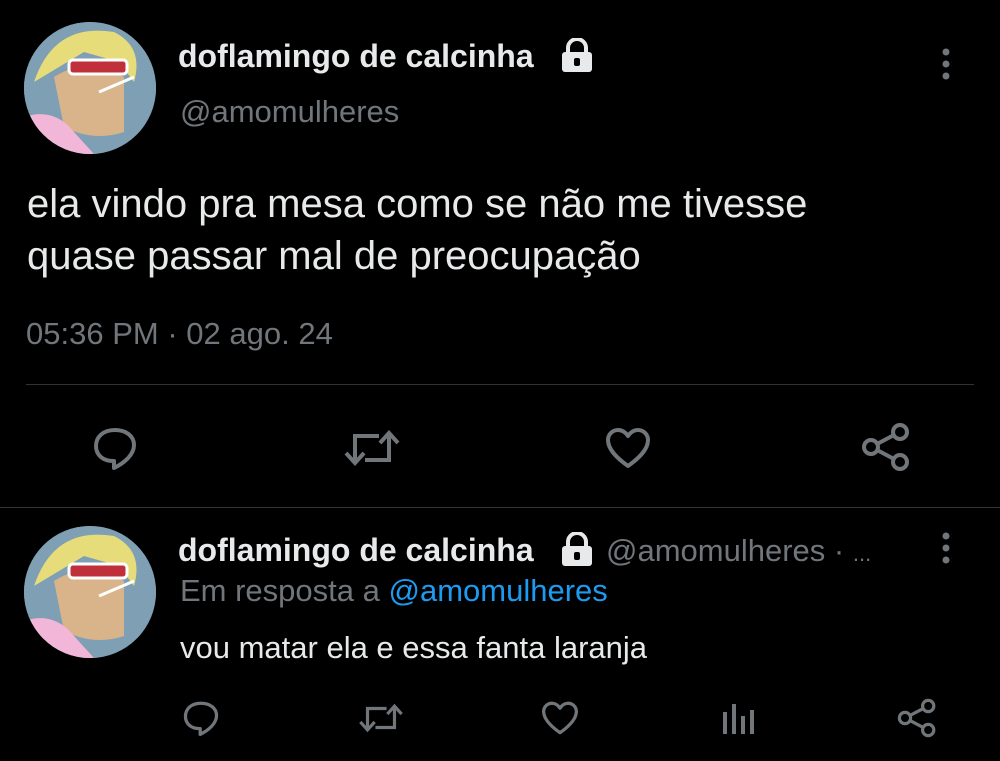 The width and height of the screenshot is (1000, 761). What do you see at coordinates (334, 256) in the screenshot?
I see `tweet-text-line2: quase passar mal de preocupação` at bounding box center [334, 256].